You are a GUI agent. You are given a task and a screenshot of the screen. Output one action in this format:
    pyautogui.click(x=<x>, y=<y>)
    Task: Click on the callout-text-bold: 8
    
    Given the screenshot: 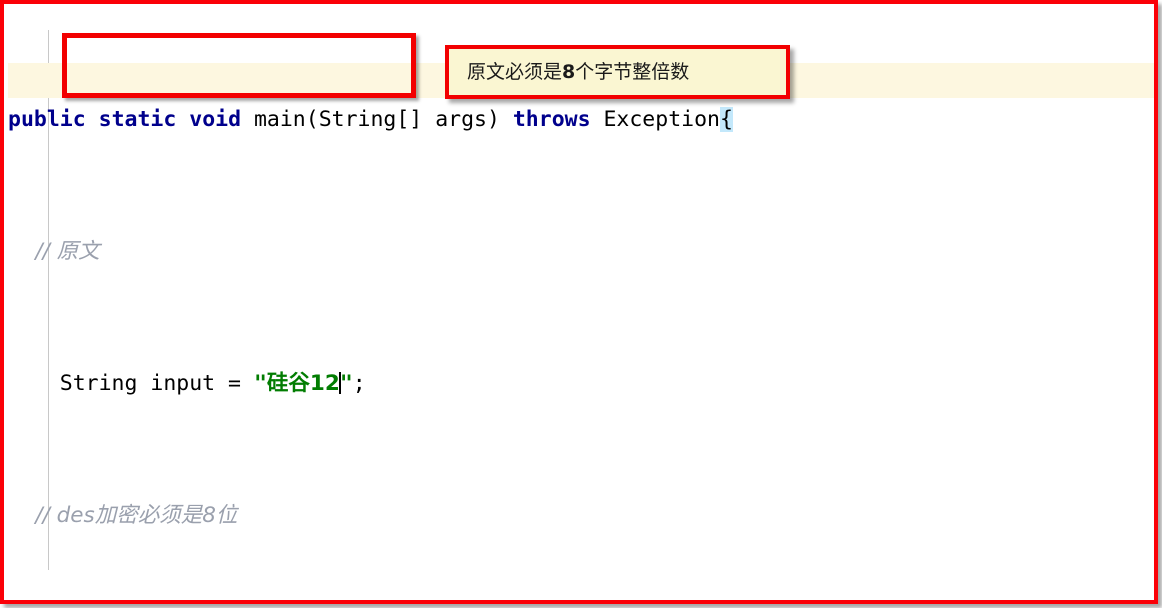 What is the action you would take?
    pyautogui.click(x=569, y=72)
    